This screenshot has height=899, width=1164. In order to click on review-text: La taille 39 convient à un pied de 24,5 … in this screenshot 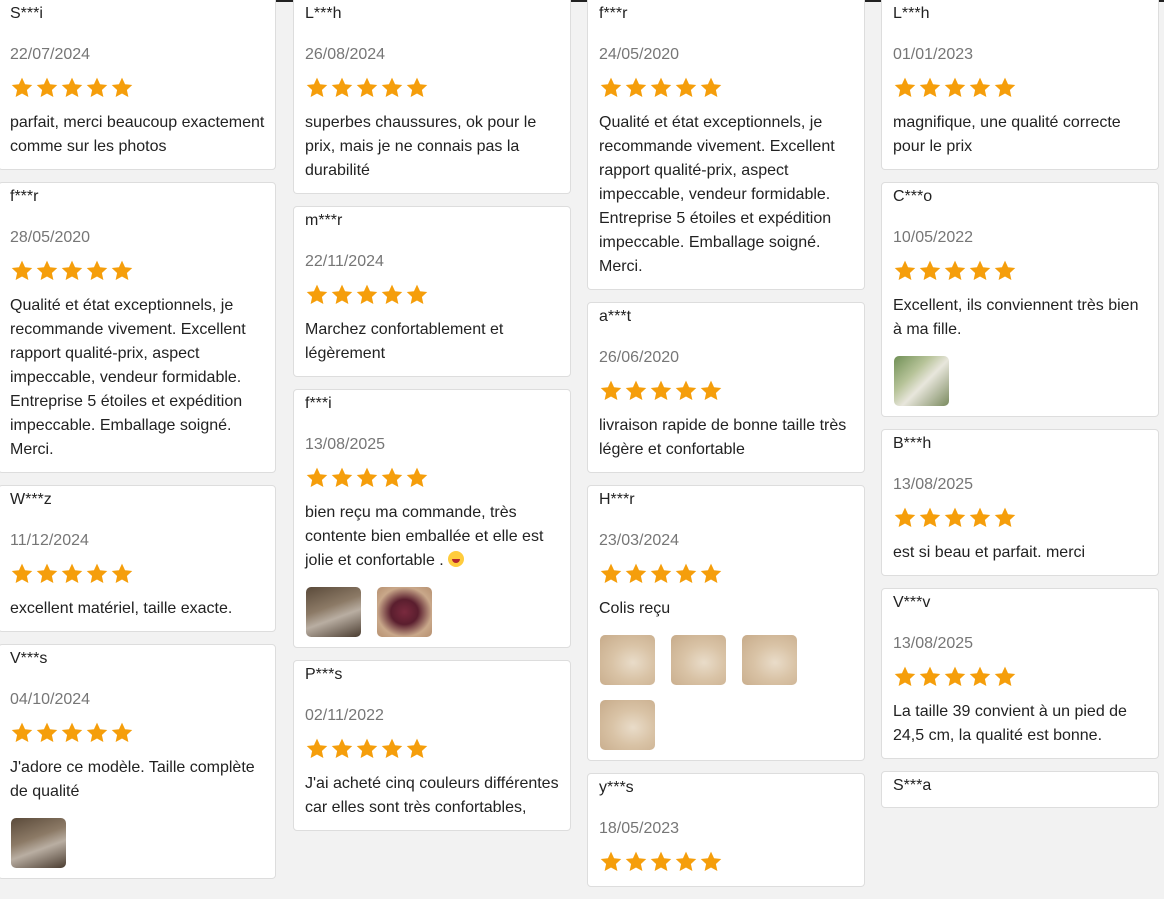, I will do `click(1020, 724)`.